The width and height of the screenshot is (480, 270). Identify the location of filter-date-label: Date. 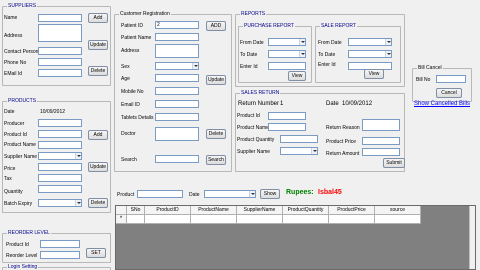
(194, 195).